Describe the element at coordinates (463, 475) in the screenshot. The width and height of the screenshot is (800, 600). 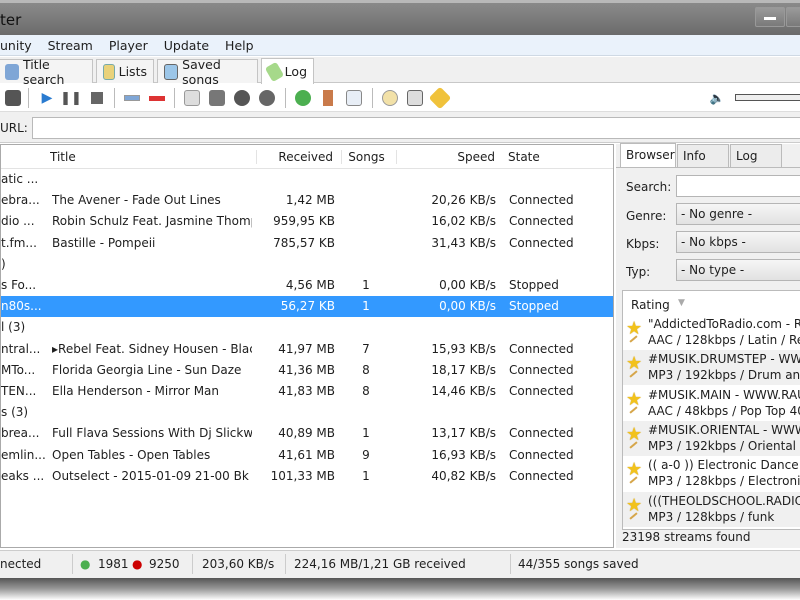
I see `speed: 40,82 KB/s` at that location.